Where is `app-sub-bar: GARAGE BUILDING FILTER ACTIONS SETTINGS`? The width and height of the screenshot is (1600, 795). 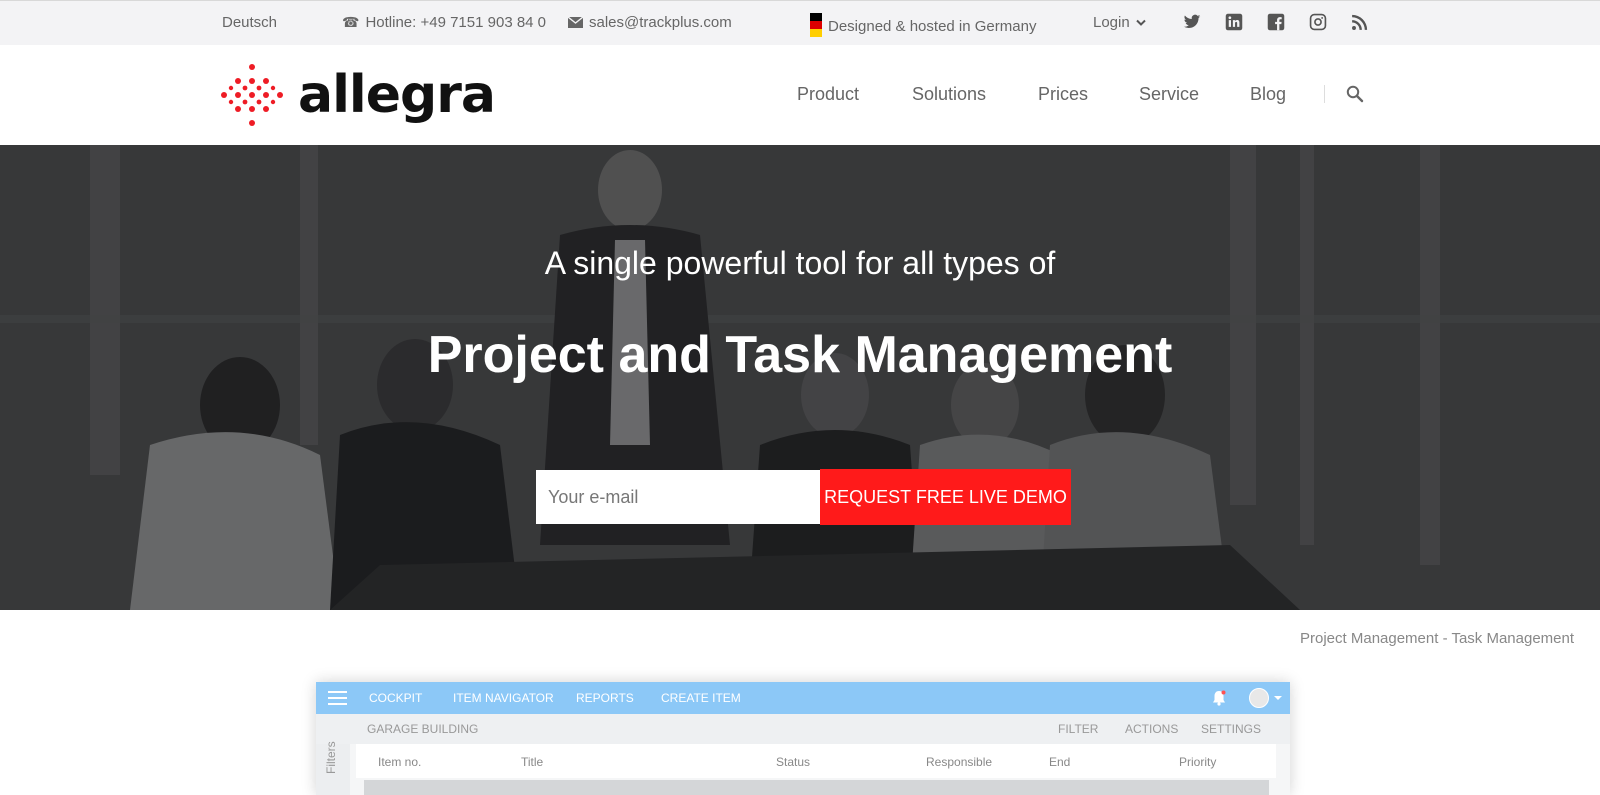 app-sub-bar: GARAGE BUILDING FILTER ACTIONS SETTINGS is located at coordinates (803, 729).